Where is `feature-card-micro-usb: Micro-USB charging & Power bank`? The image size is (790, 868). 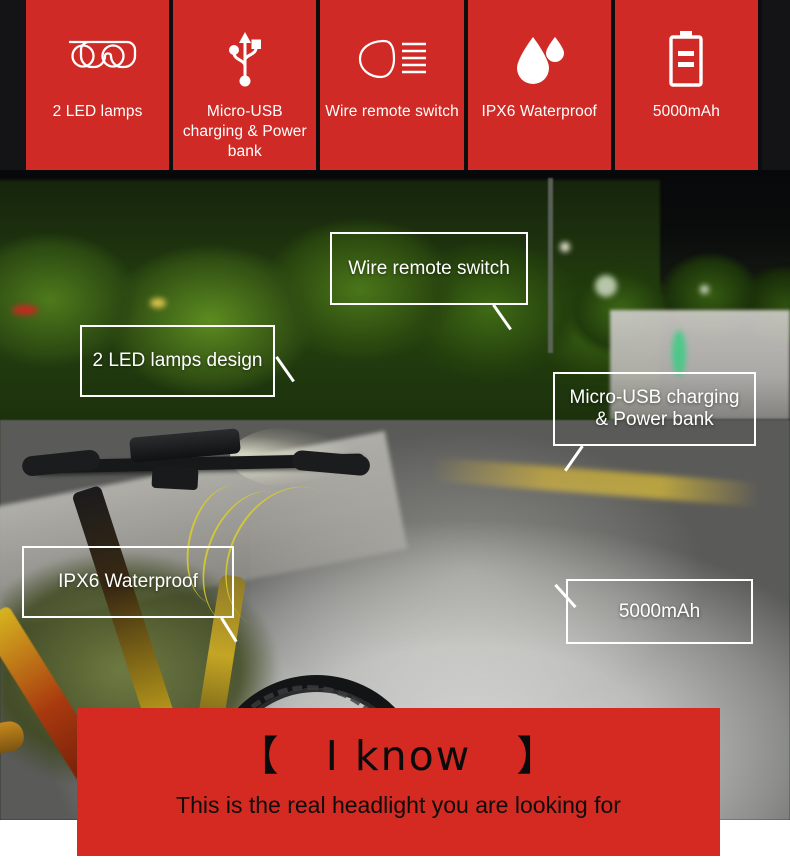
feature-card-micro-usb: Micro-USB charging & Power bank is located at coordinates (245, 86).